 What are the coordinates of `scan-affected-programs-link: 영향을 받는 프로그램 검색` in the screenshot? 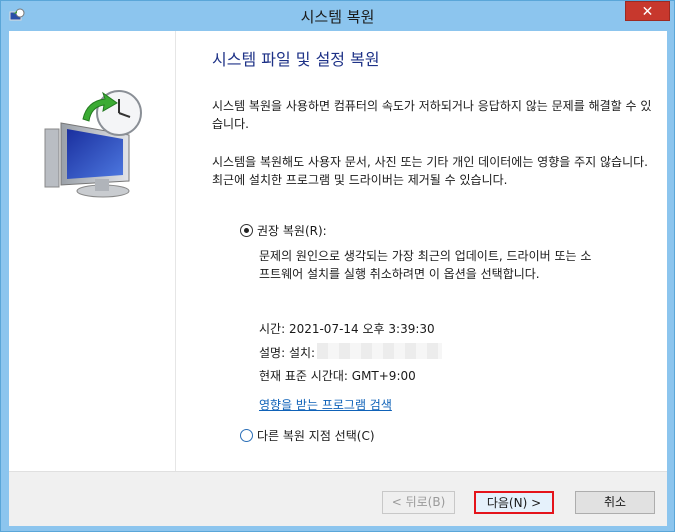 It's located at (325, 404).